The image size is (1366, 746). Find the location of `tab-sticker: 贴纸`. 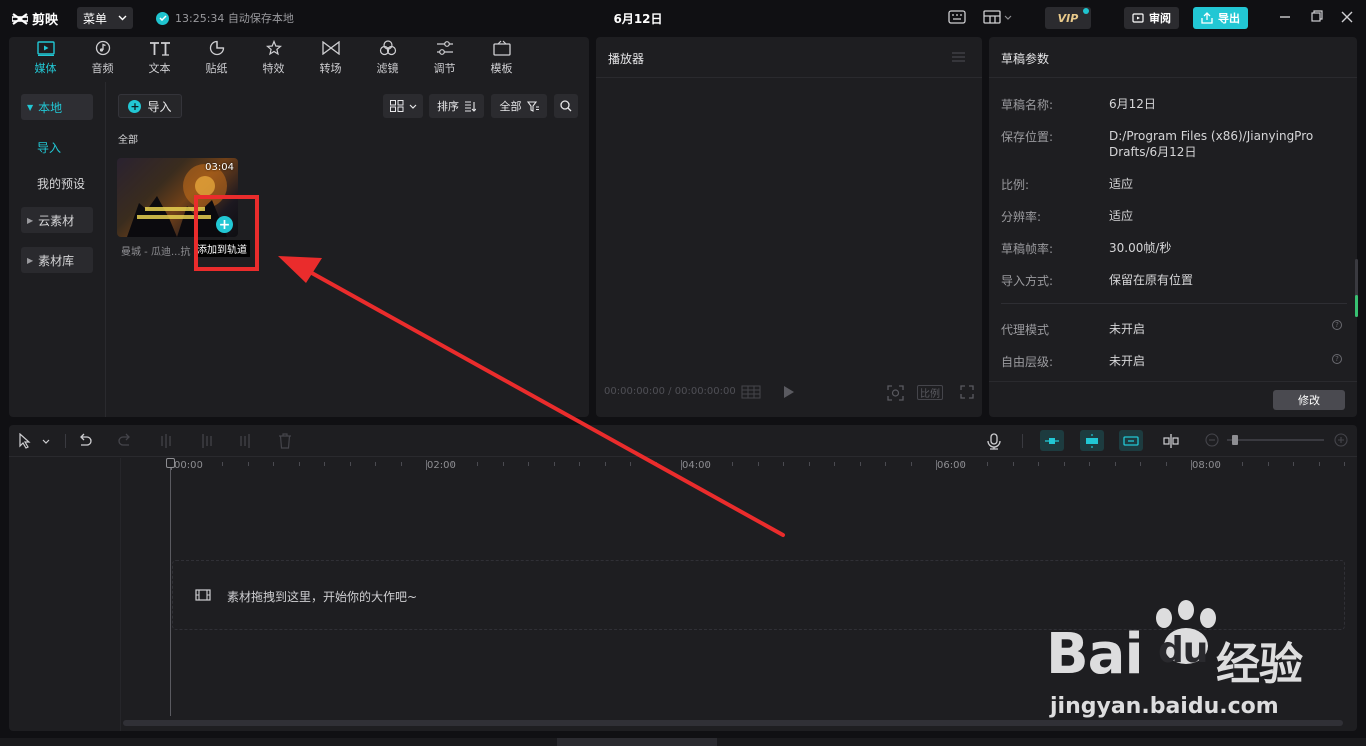

tab-sticker: 贴纸 is located at coordinates (216, 57).